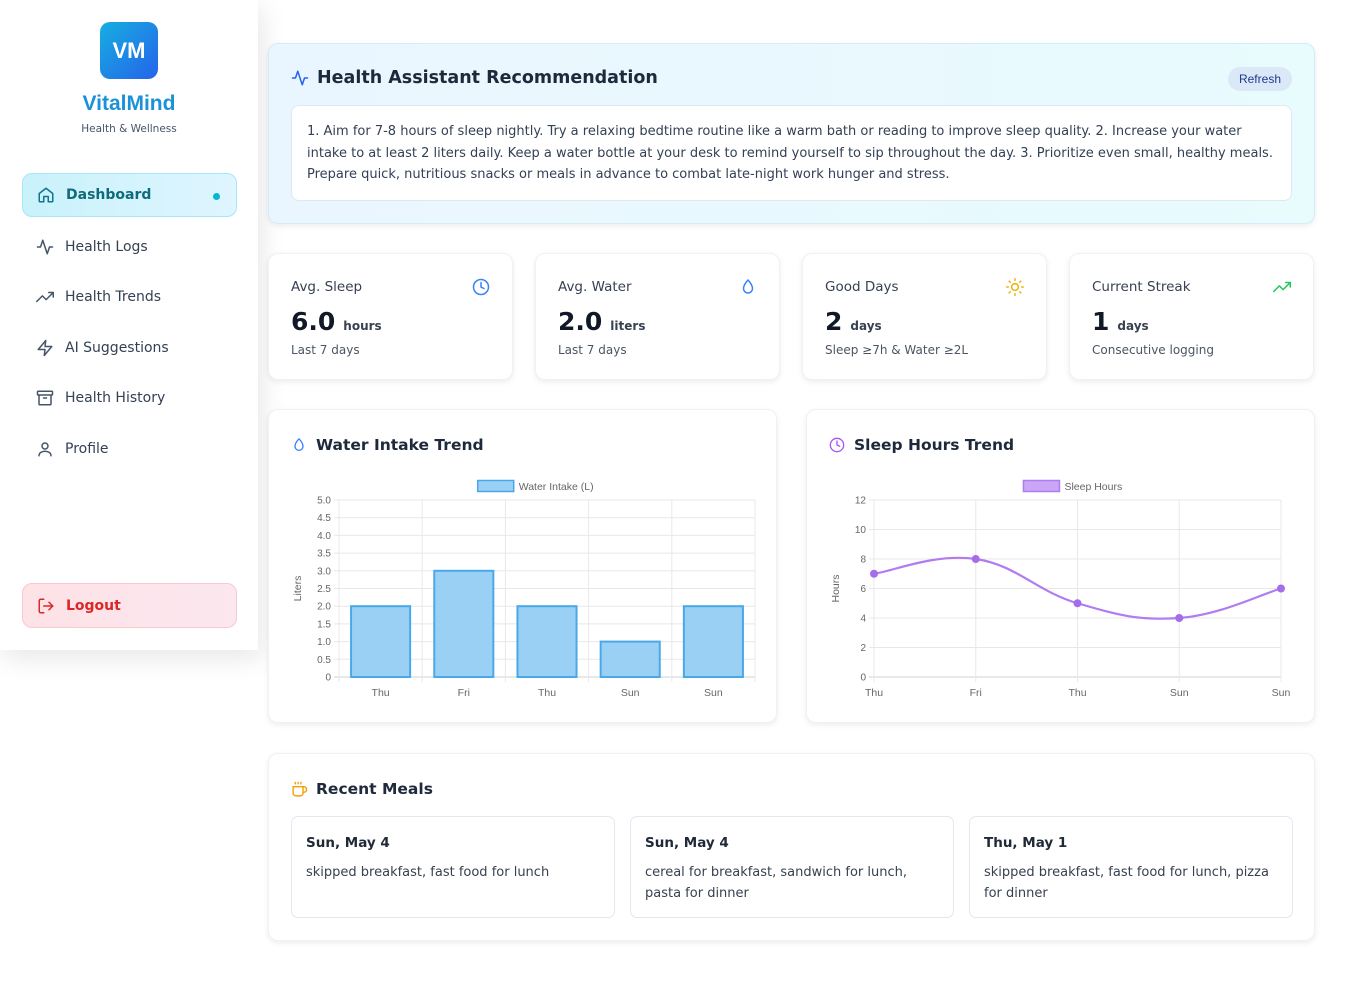 This screenshot has height=984, width=1358. What do you see at coordinates (592, 350) in the screenshot?
I see `stat-subtitle: Last 7 days` at bounding box center [592, 350].